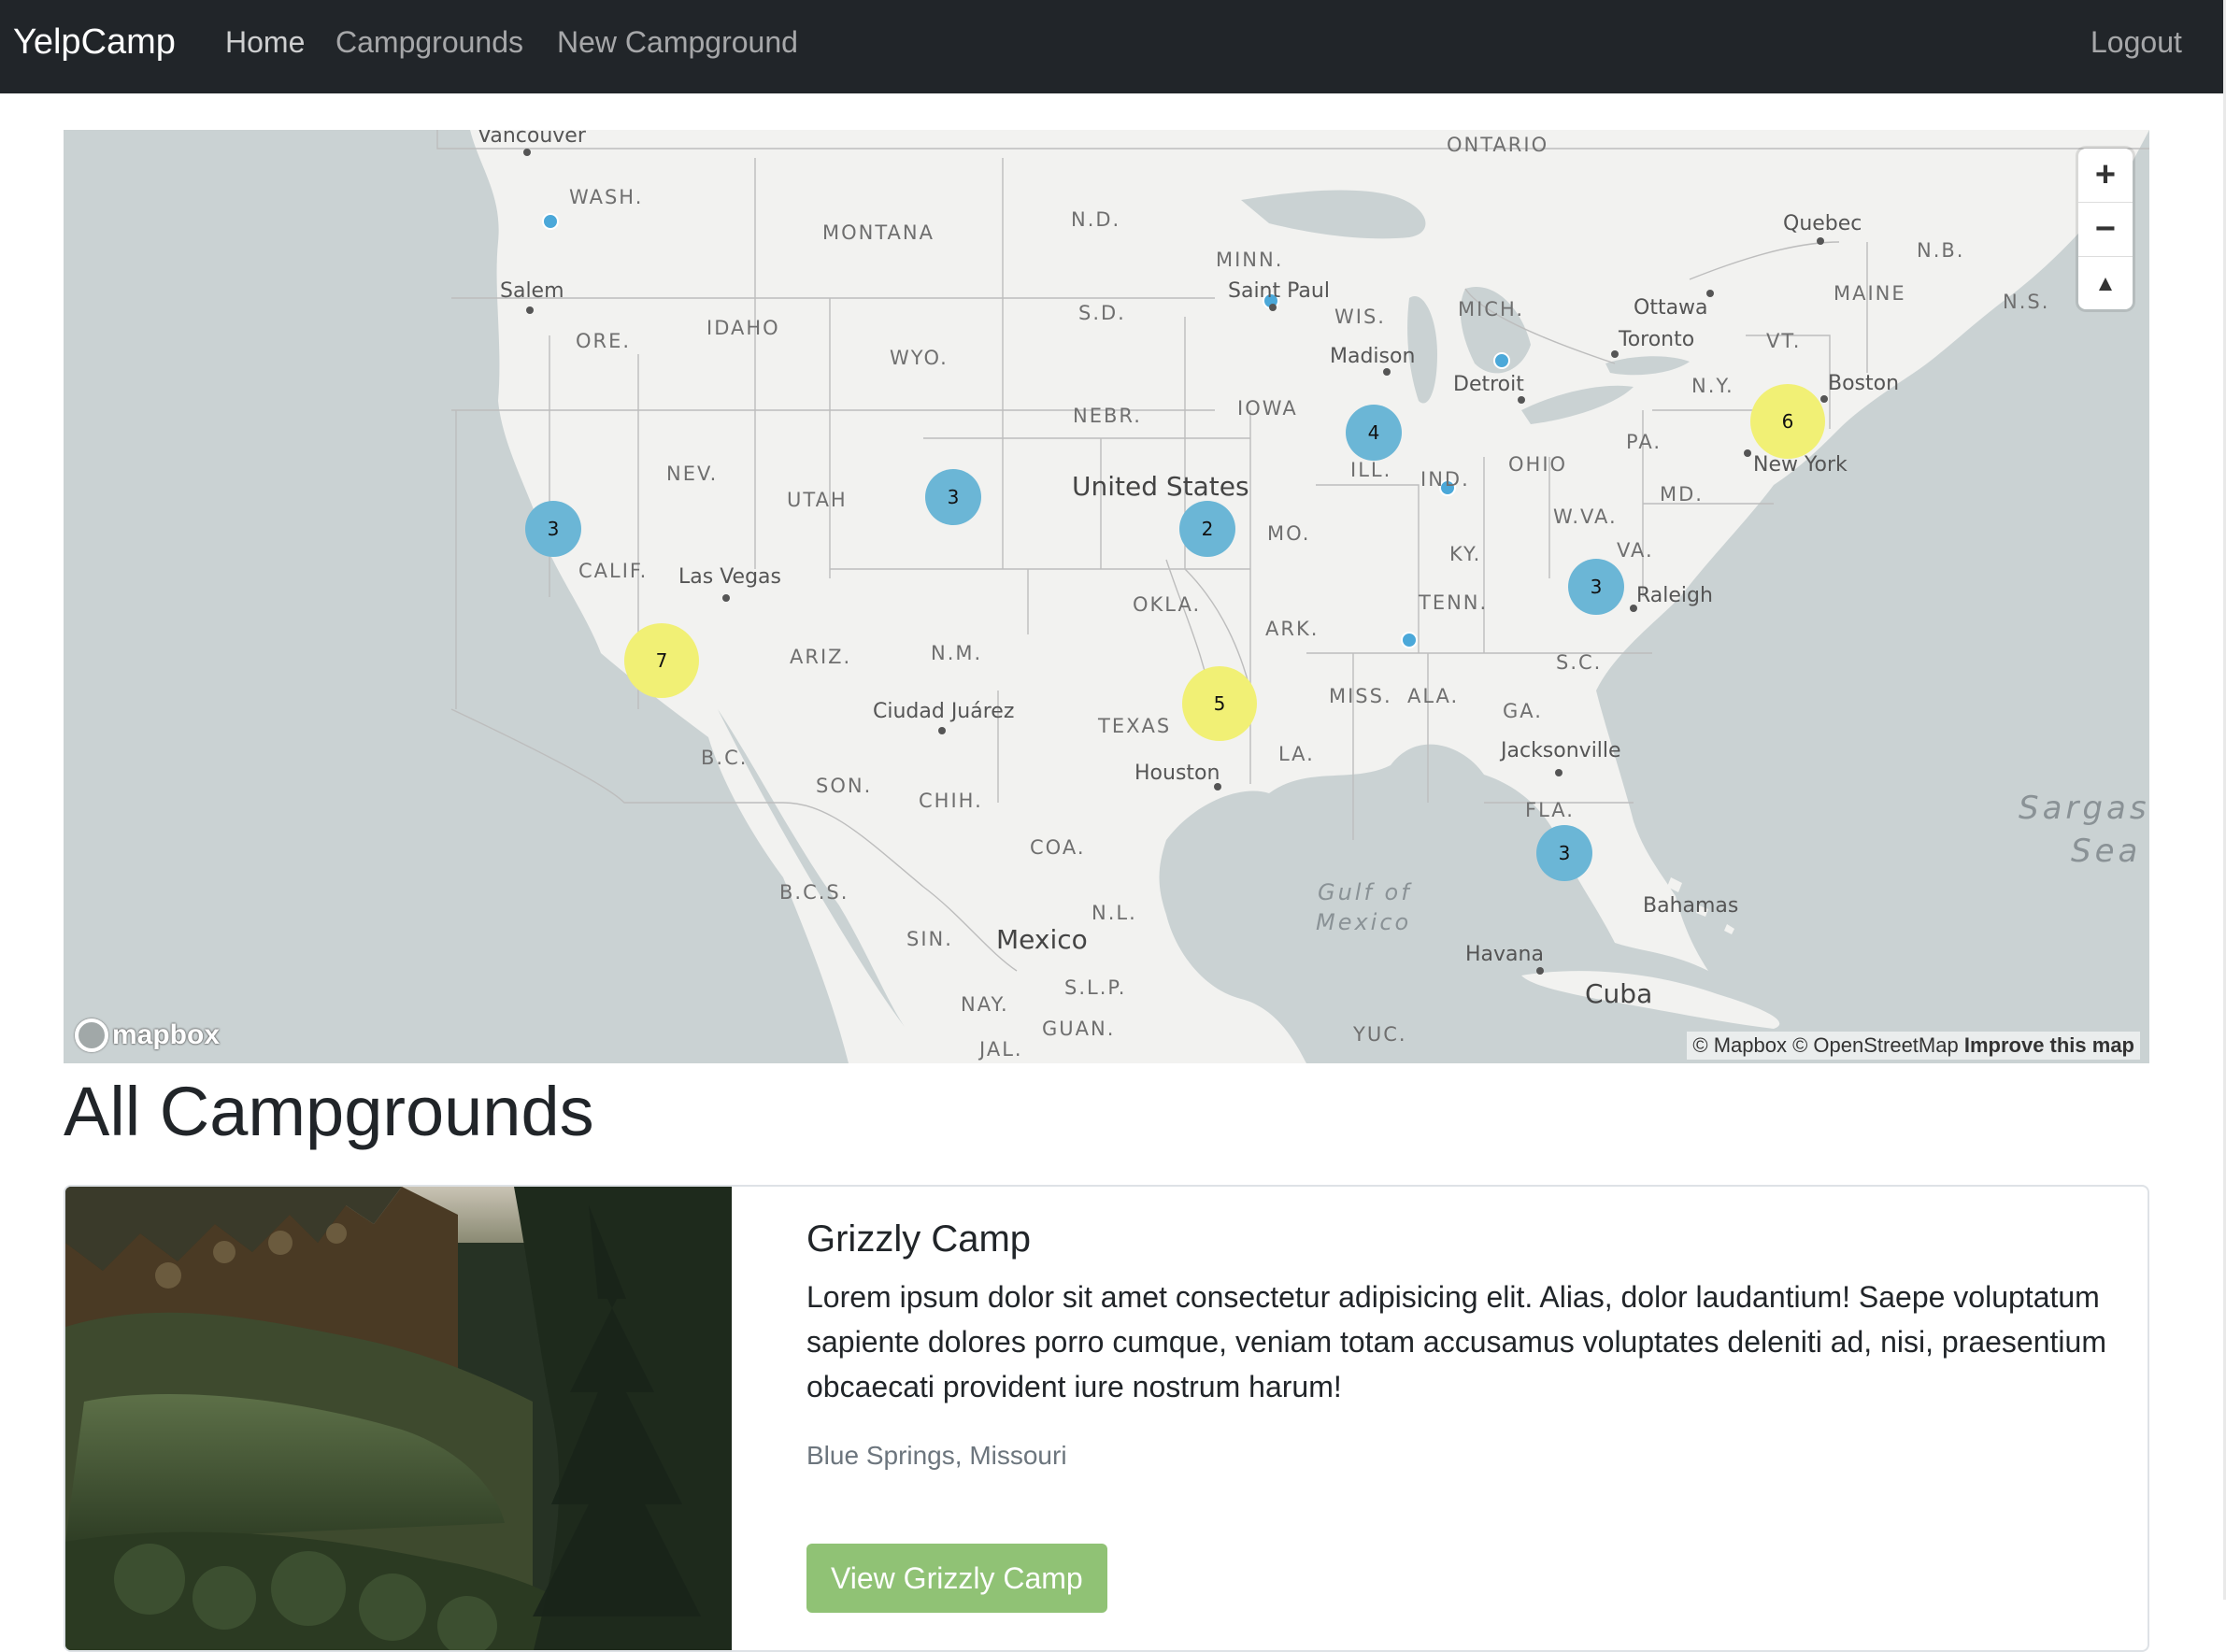  What do you see at coordinates (1289, 533) in the screenshot?
I see `map-label: MO.` at bounding box center [1289, 533].